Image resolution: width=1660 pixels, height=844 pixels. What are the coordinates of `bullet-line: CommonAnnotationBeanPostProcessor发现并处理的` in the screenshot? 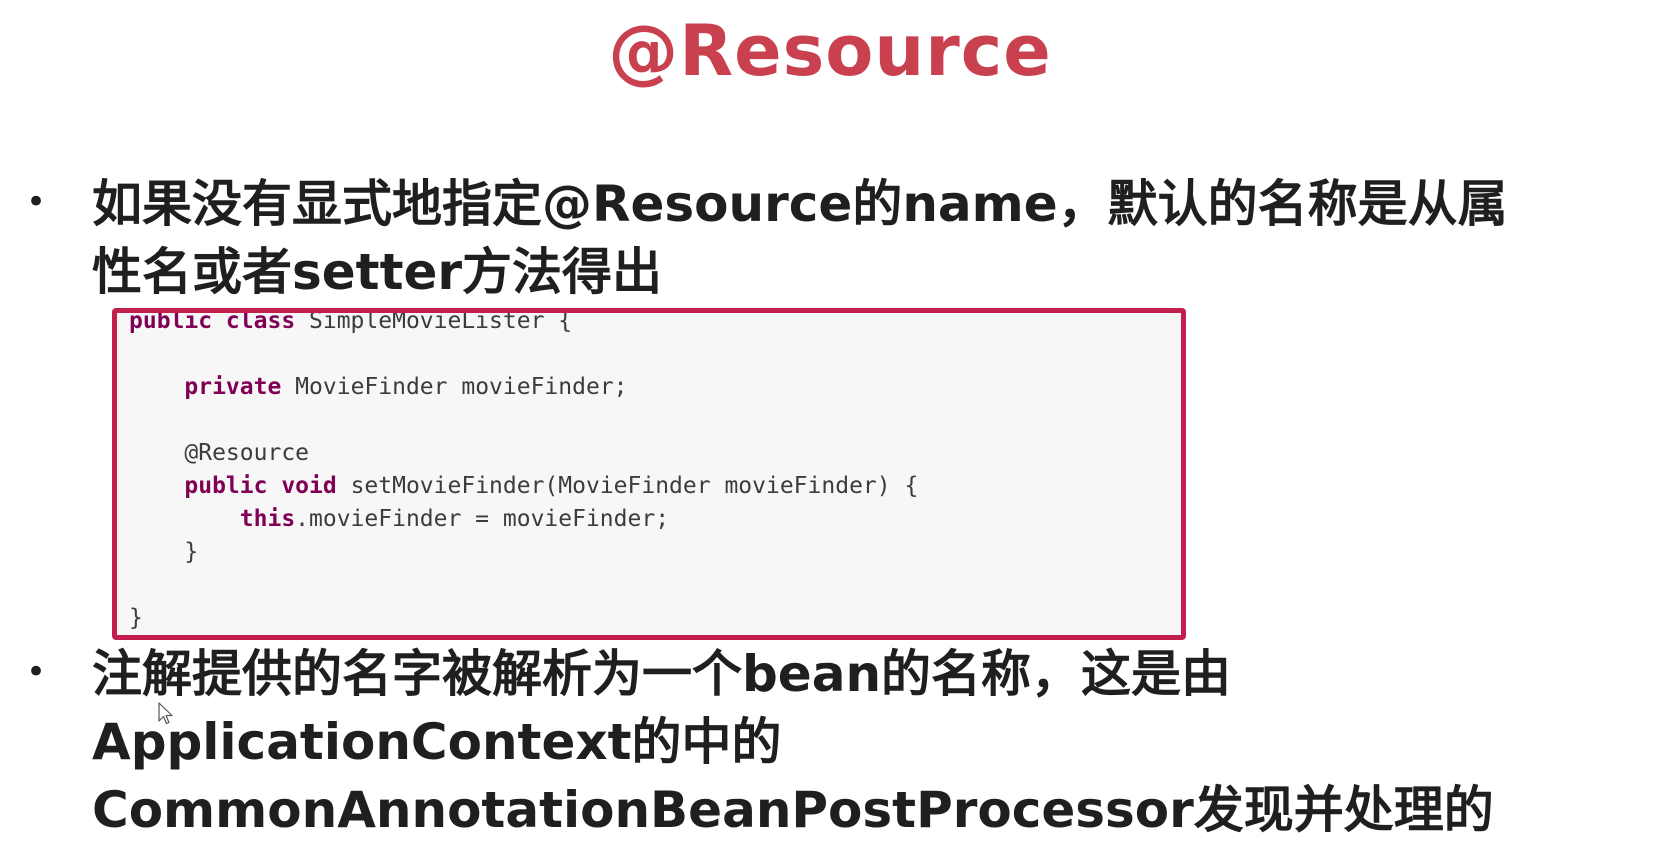 It's located at (793, 810).